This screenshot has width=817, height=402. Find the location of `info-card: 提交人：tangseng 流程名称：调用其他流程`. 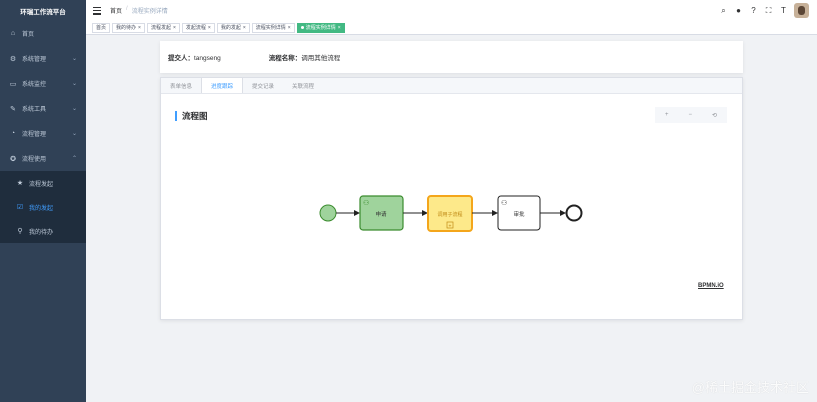

info-card: 提交人：tangseng 流程名称：调用其他流程 is located at coordinates (451, 57).